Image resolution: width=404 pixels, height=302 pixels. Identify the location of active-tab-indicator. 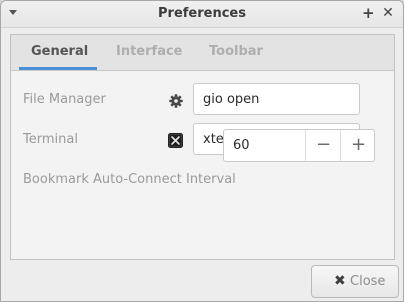
(58, 68).